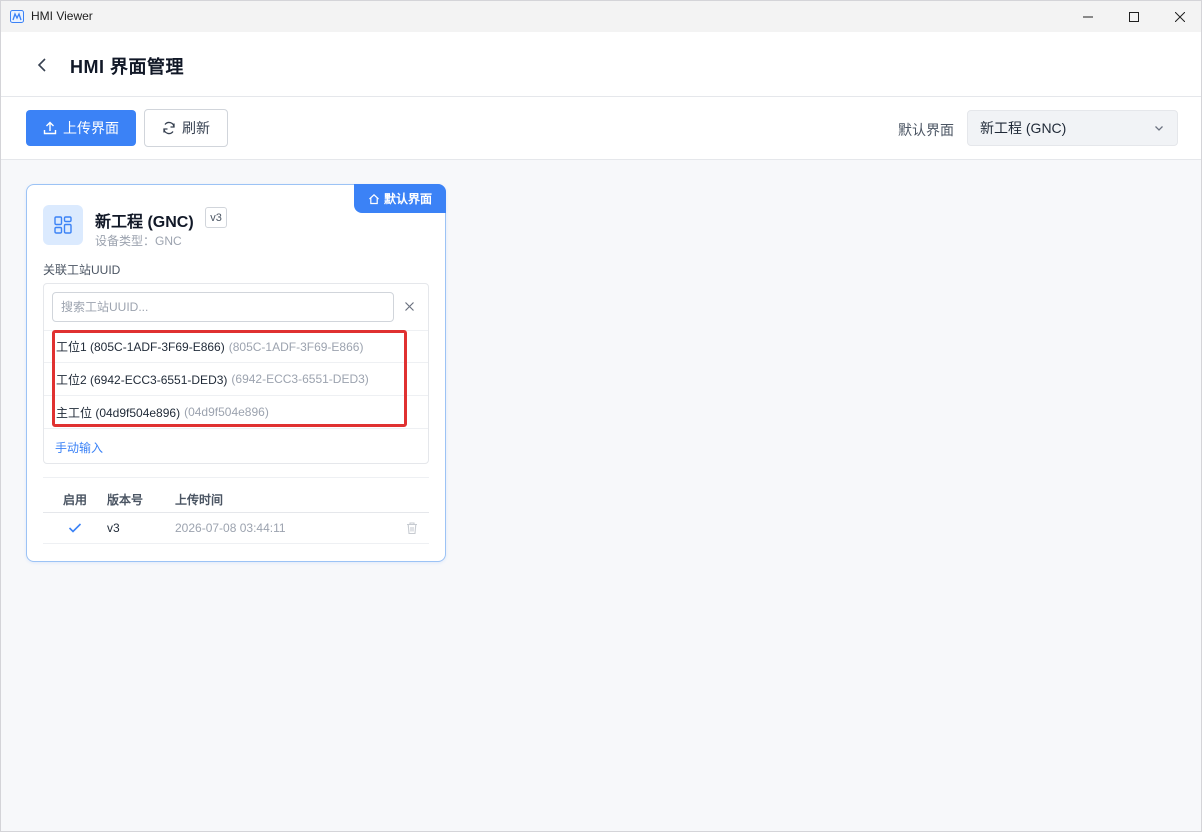 The height and width of the screenshot is (832, 1202). I want to click on uuid-option-id: (04d9f504e896), so click(226, 412).